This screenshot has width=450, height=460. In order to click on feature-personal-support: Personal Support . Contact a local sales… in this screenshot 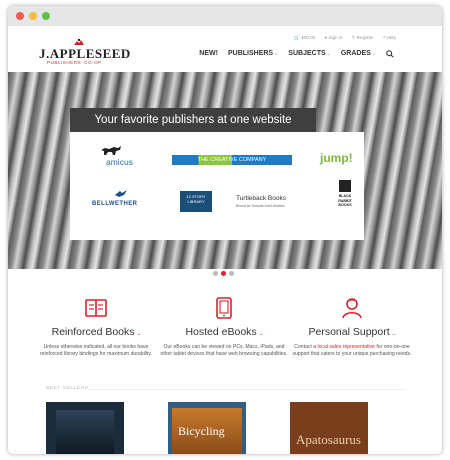, I will do `click(352, 327)`.